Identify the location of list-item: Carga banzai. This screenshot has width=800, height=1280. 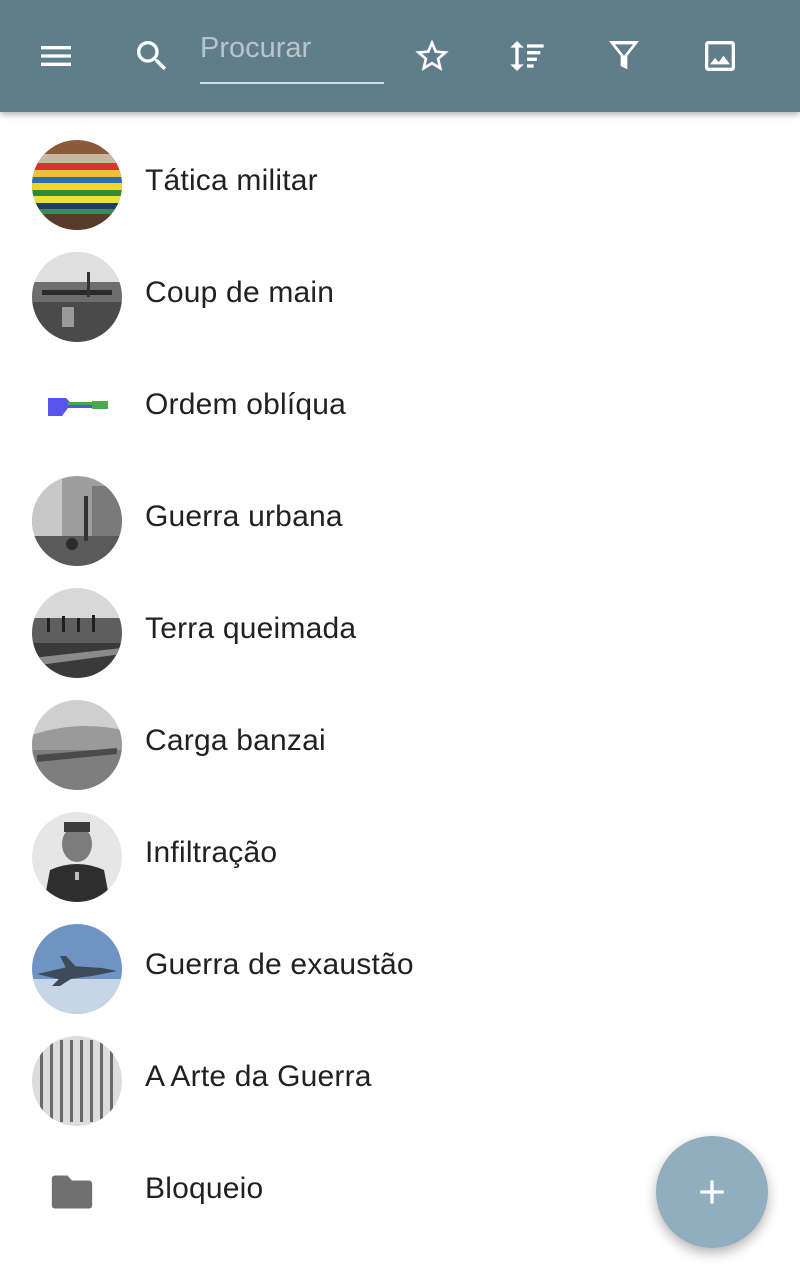
(400, 744).